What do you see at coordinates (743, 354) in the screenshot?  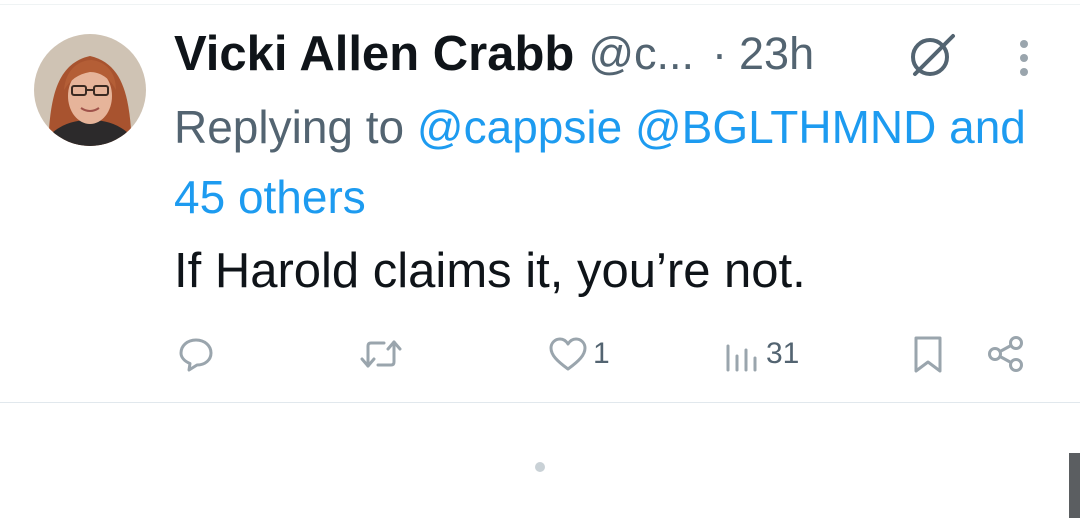 I see `views-icon` at bounding box center [743, 354].